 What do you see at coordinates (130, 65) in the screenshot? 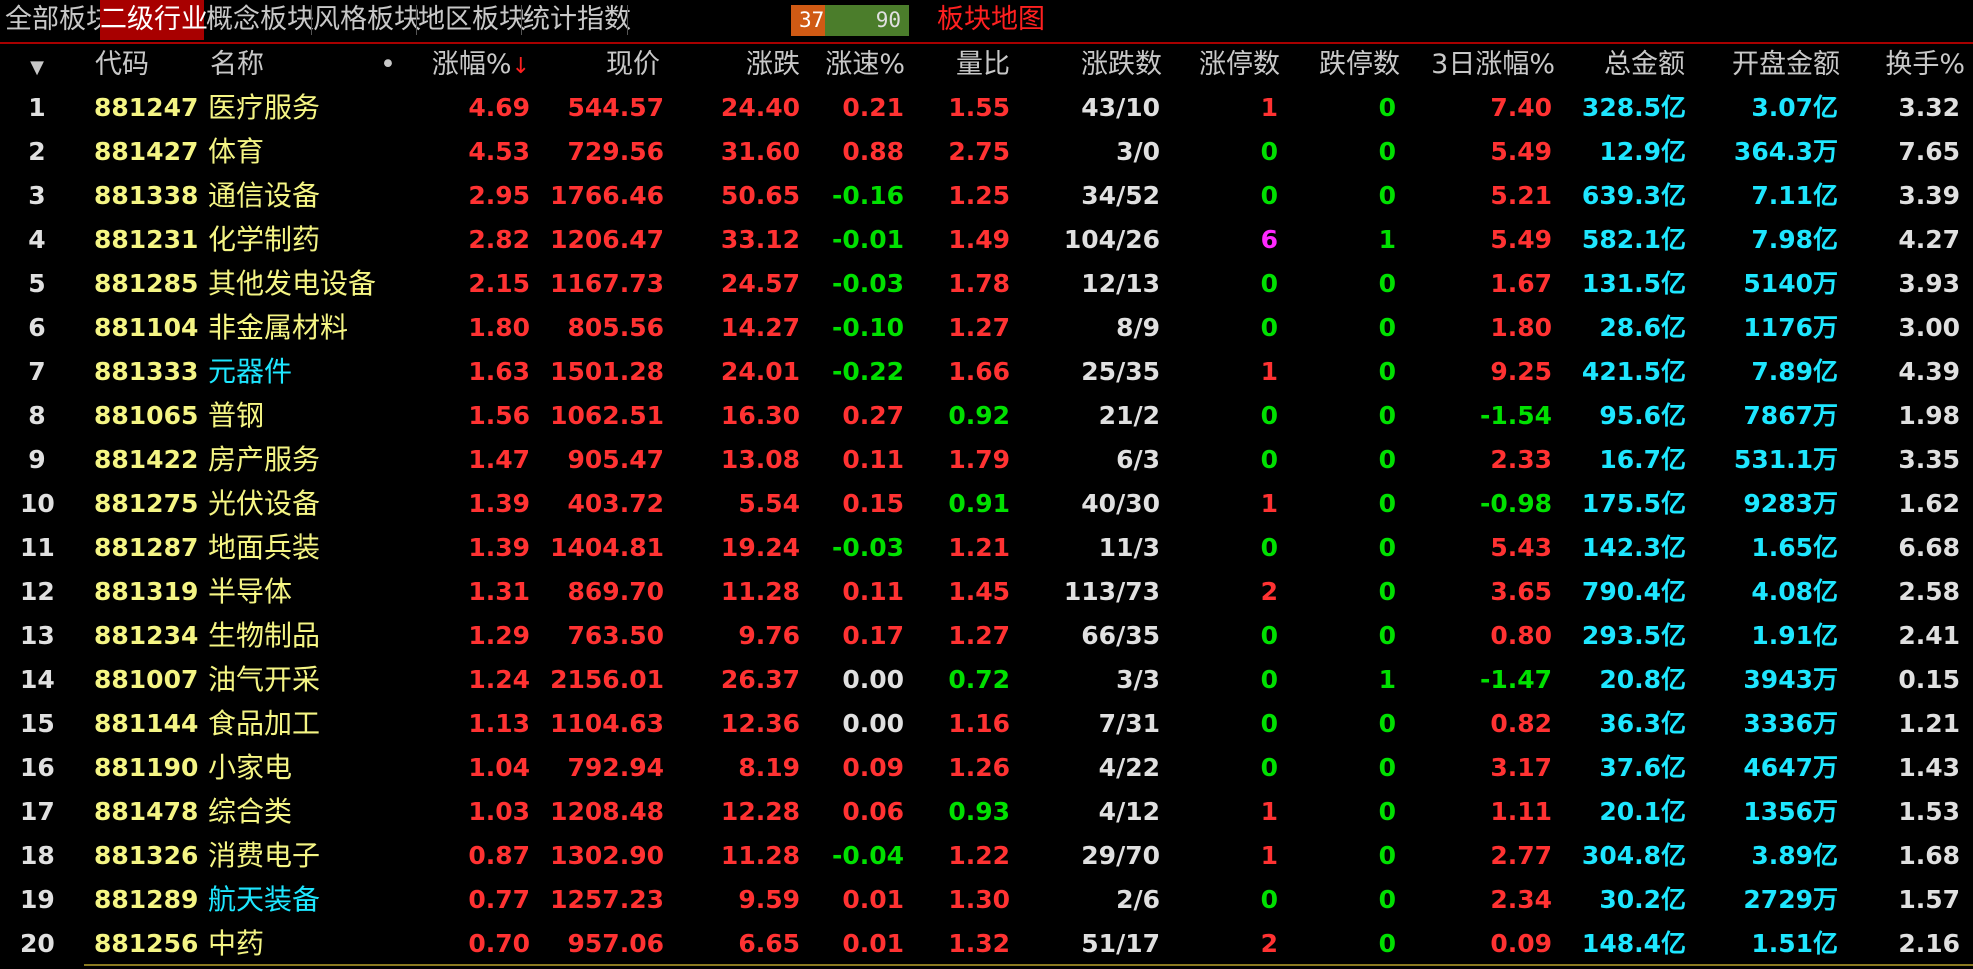
I see `header-code: 代码` at bounding box center [130, 65].